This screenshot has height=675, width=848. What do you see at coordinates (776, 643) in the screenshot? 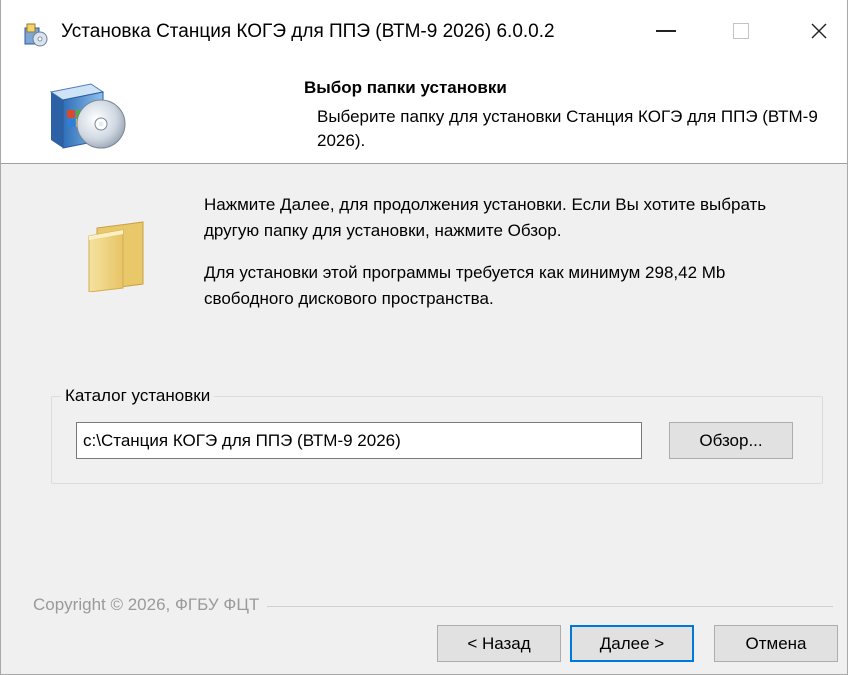
I see `cancel-button: Отмена` at bounding box center [776, 643].